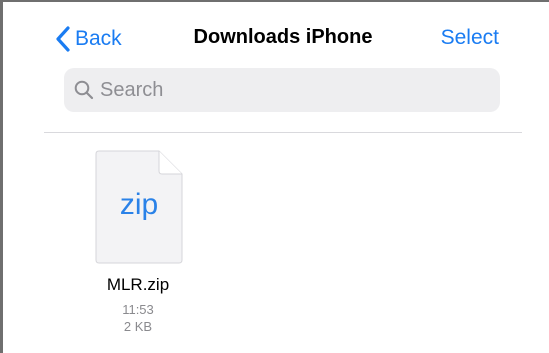 The image size is (549, 353). I want to click on page-title: Downloads iPhone, so click(283, 37).